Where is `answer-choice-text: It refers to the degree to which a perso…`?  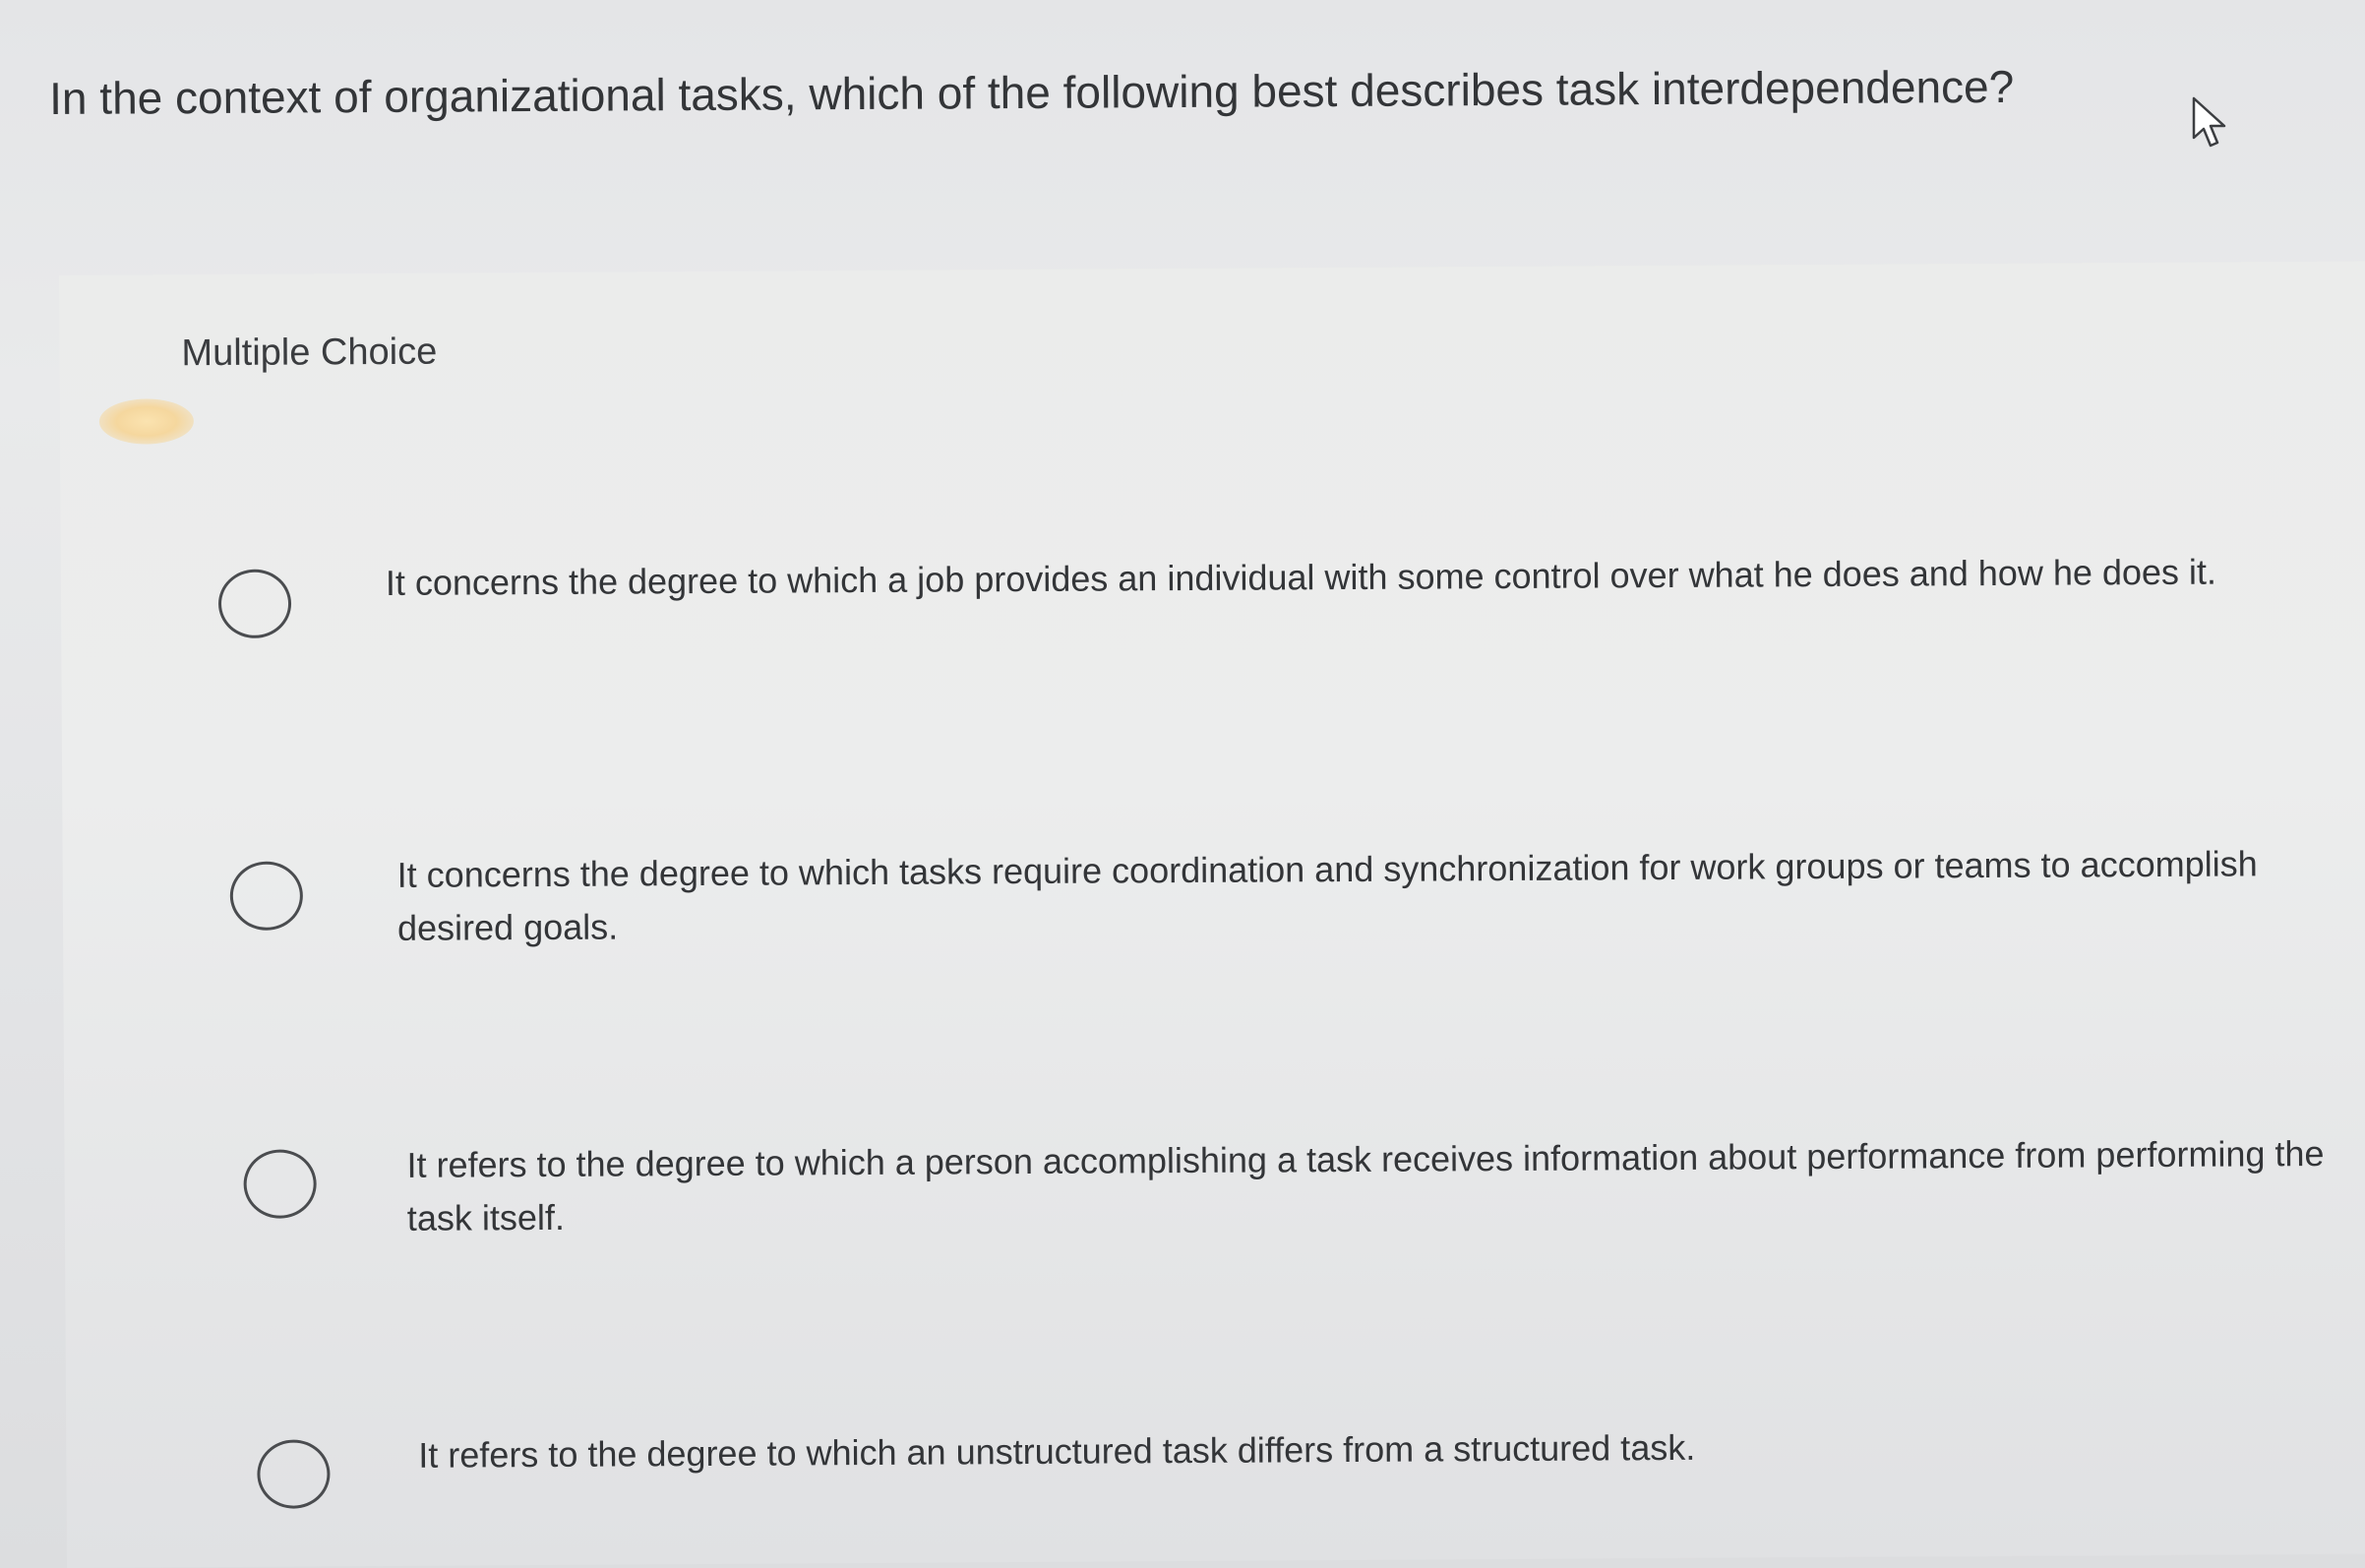 answer-choice-text: It refers to the degree to which a perso… is located at coordinates (1365, 1185).